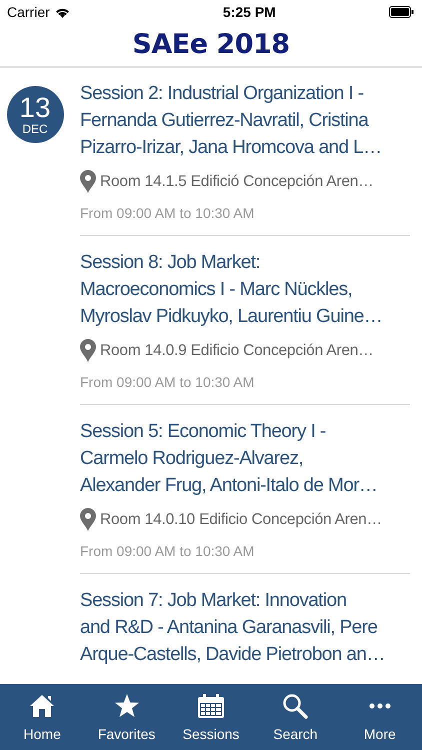 This screenshot has width=422, height=750. What do you see at coordinates (211, 706) in the screenshot?
I see `calendar-icon` at bounding box center [211, 706].